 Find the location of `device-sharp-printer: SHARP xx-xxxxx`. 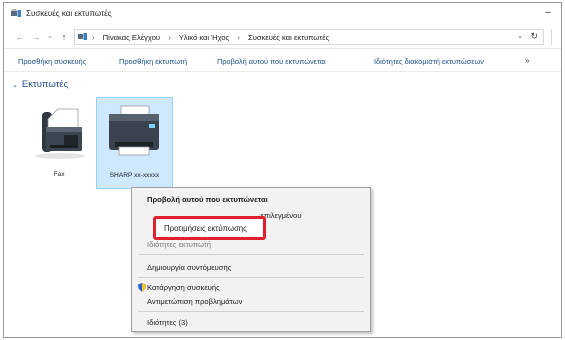

device-sharp-printer: SHARP xx-xxxxx is located at coordinates (134, 143).